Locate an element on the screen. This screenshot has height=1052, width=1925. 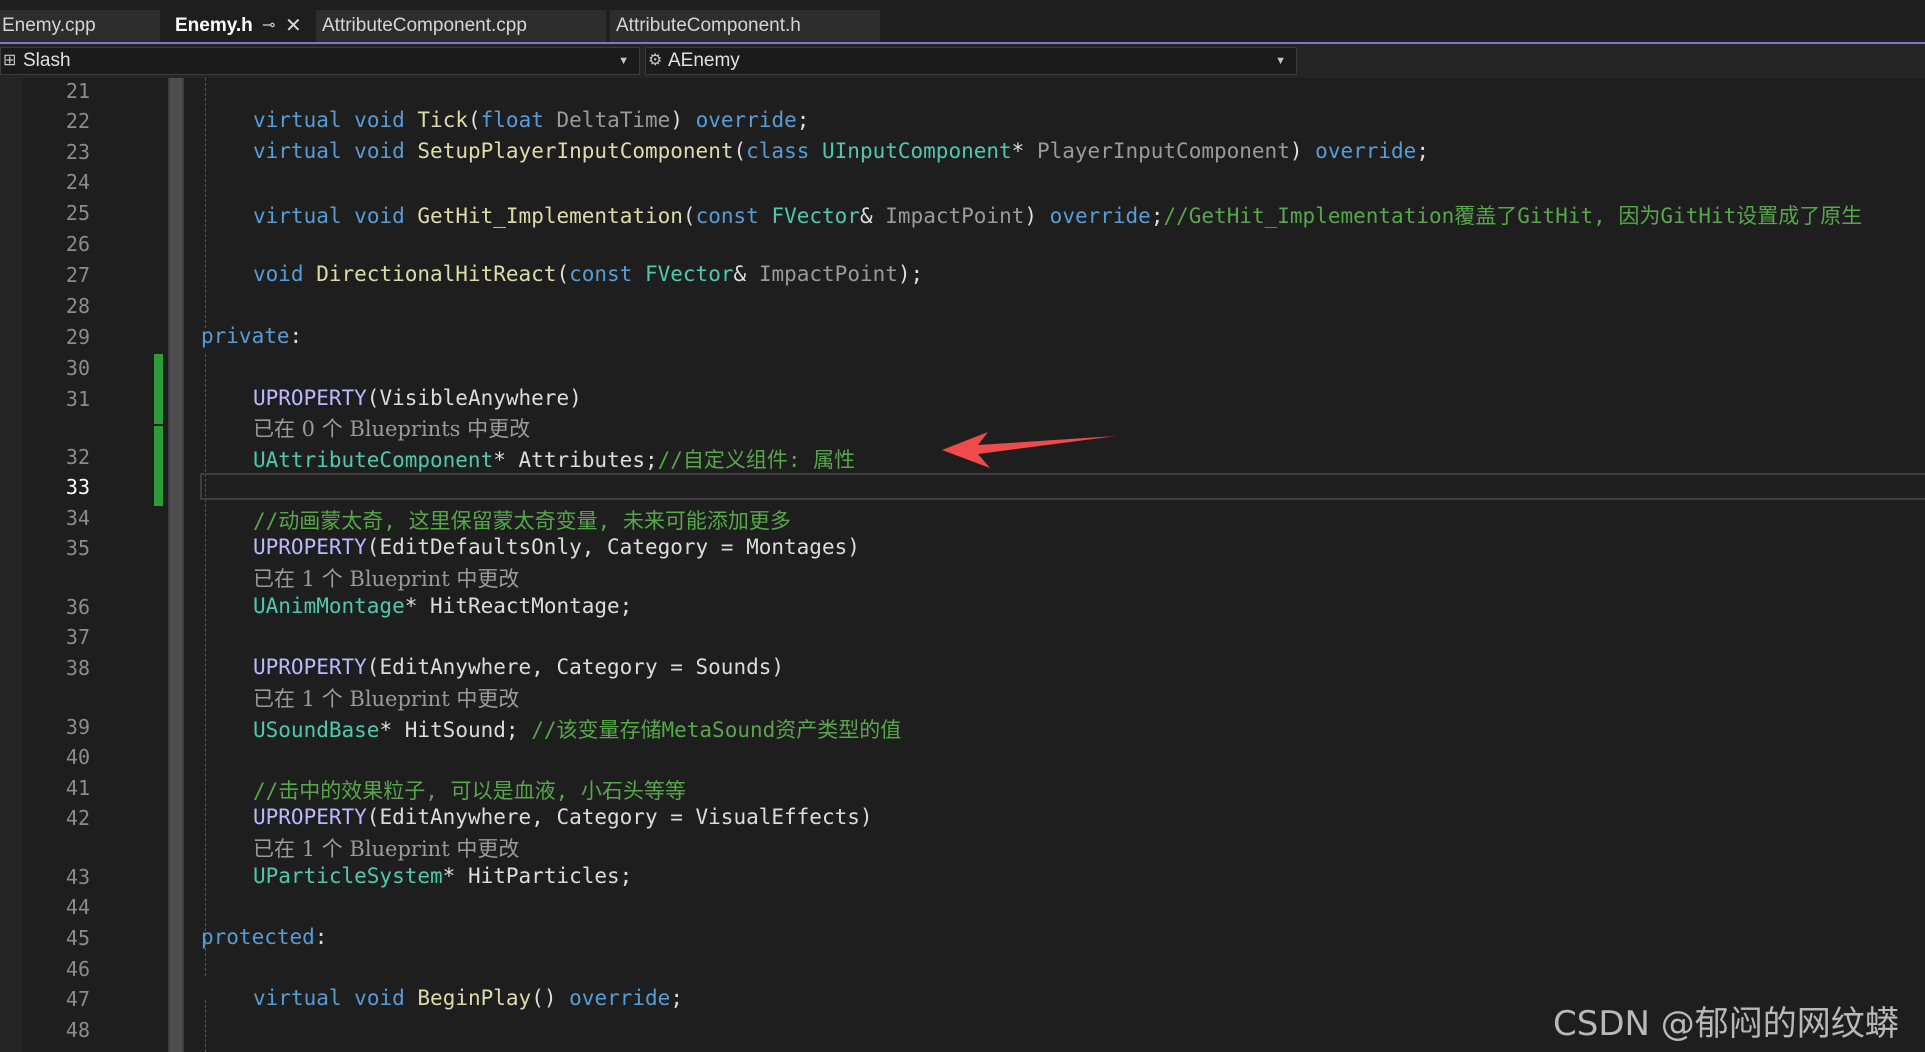
line-number: 30 is located at coordinates (77, 368).